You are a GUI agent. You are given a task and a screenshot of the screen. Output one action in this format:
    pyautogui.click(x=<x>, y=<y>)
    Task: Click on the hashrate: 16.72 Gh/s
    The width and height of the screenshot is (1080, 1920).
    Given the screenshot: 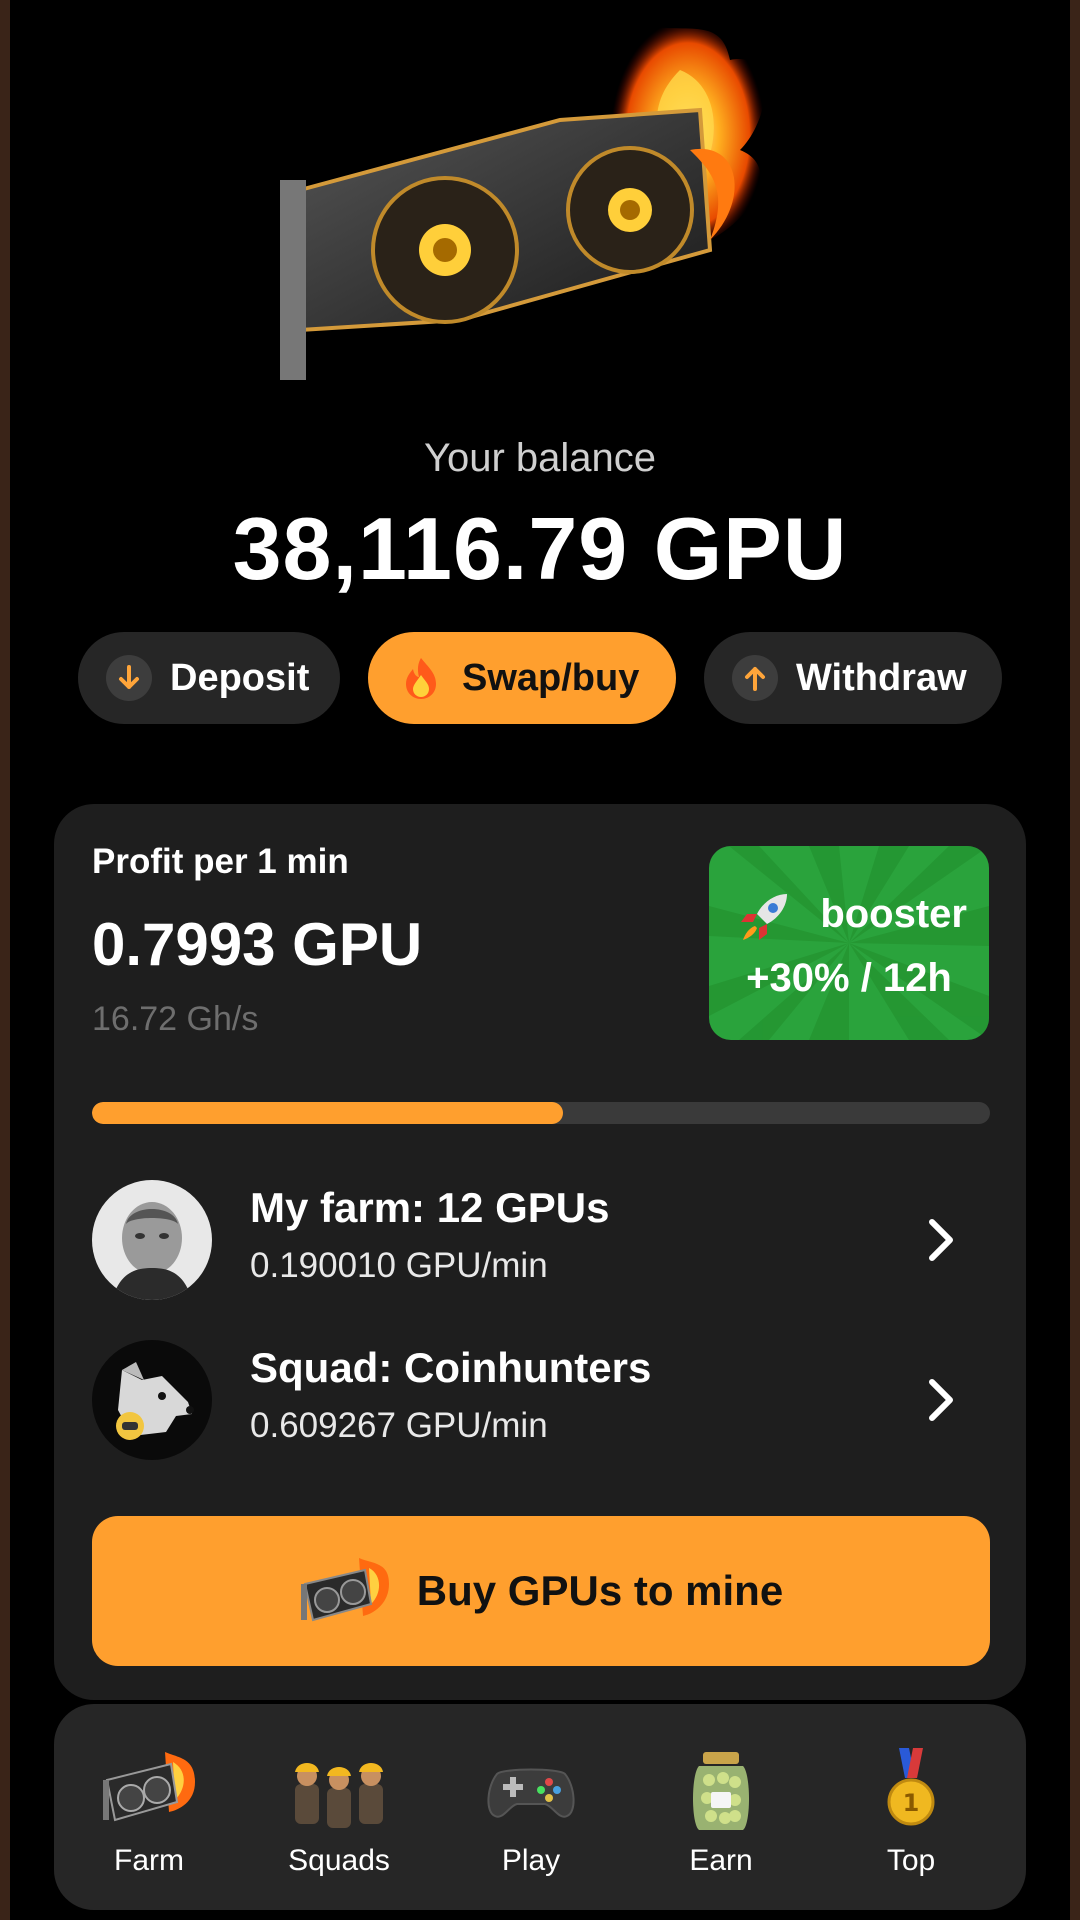 What is the action you would take?
    pyautogui.click(x=175, y=1019)
    